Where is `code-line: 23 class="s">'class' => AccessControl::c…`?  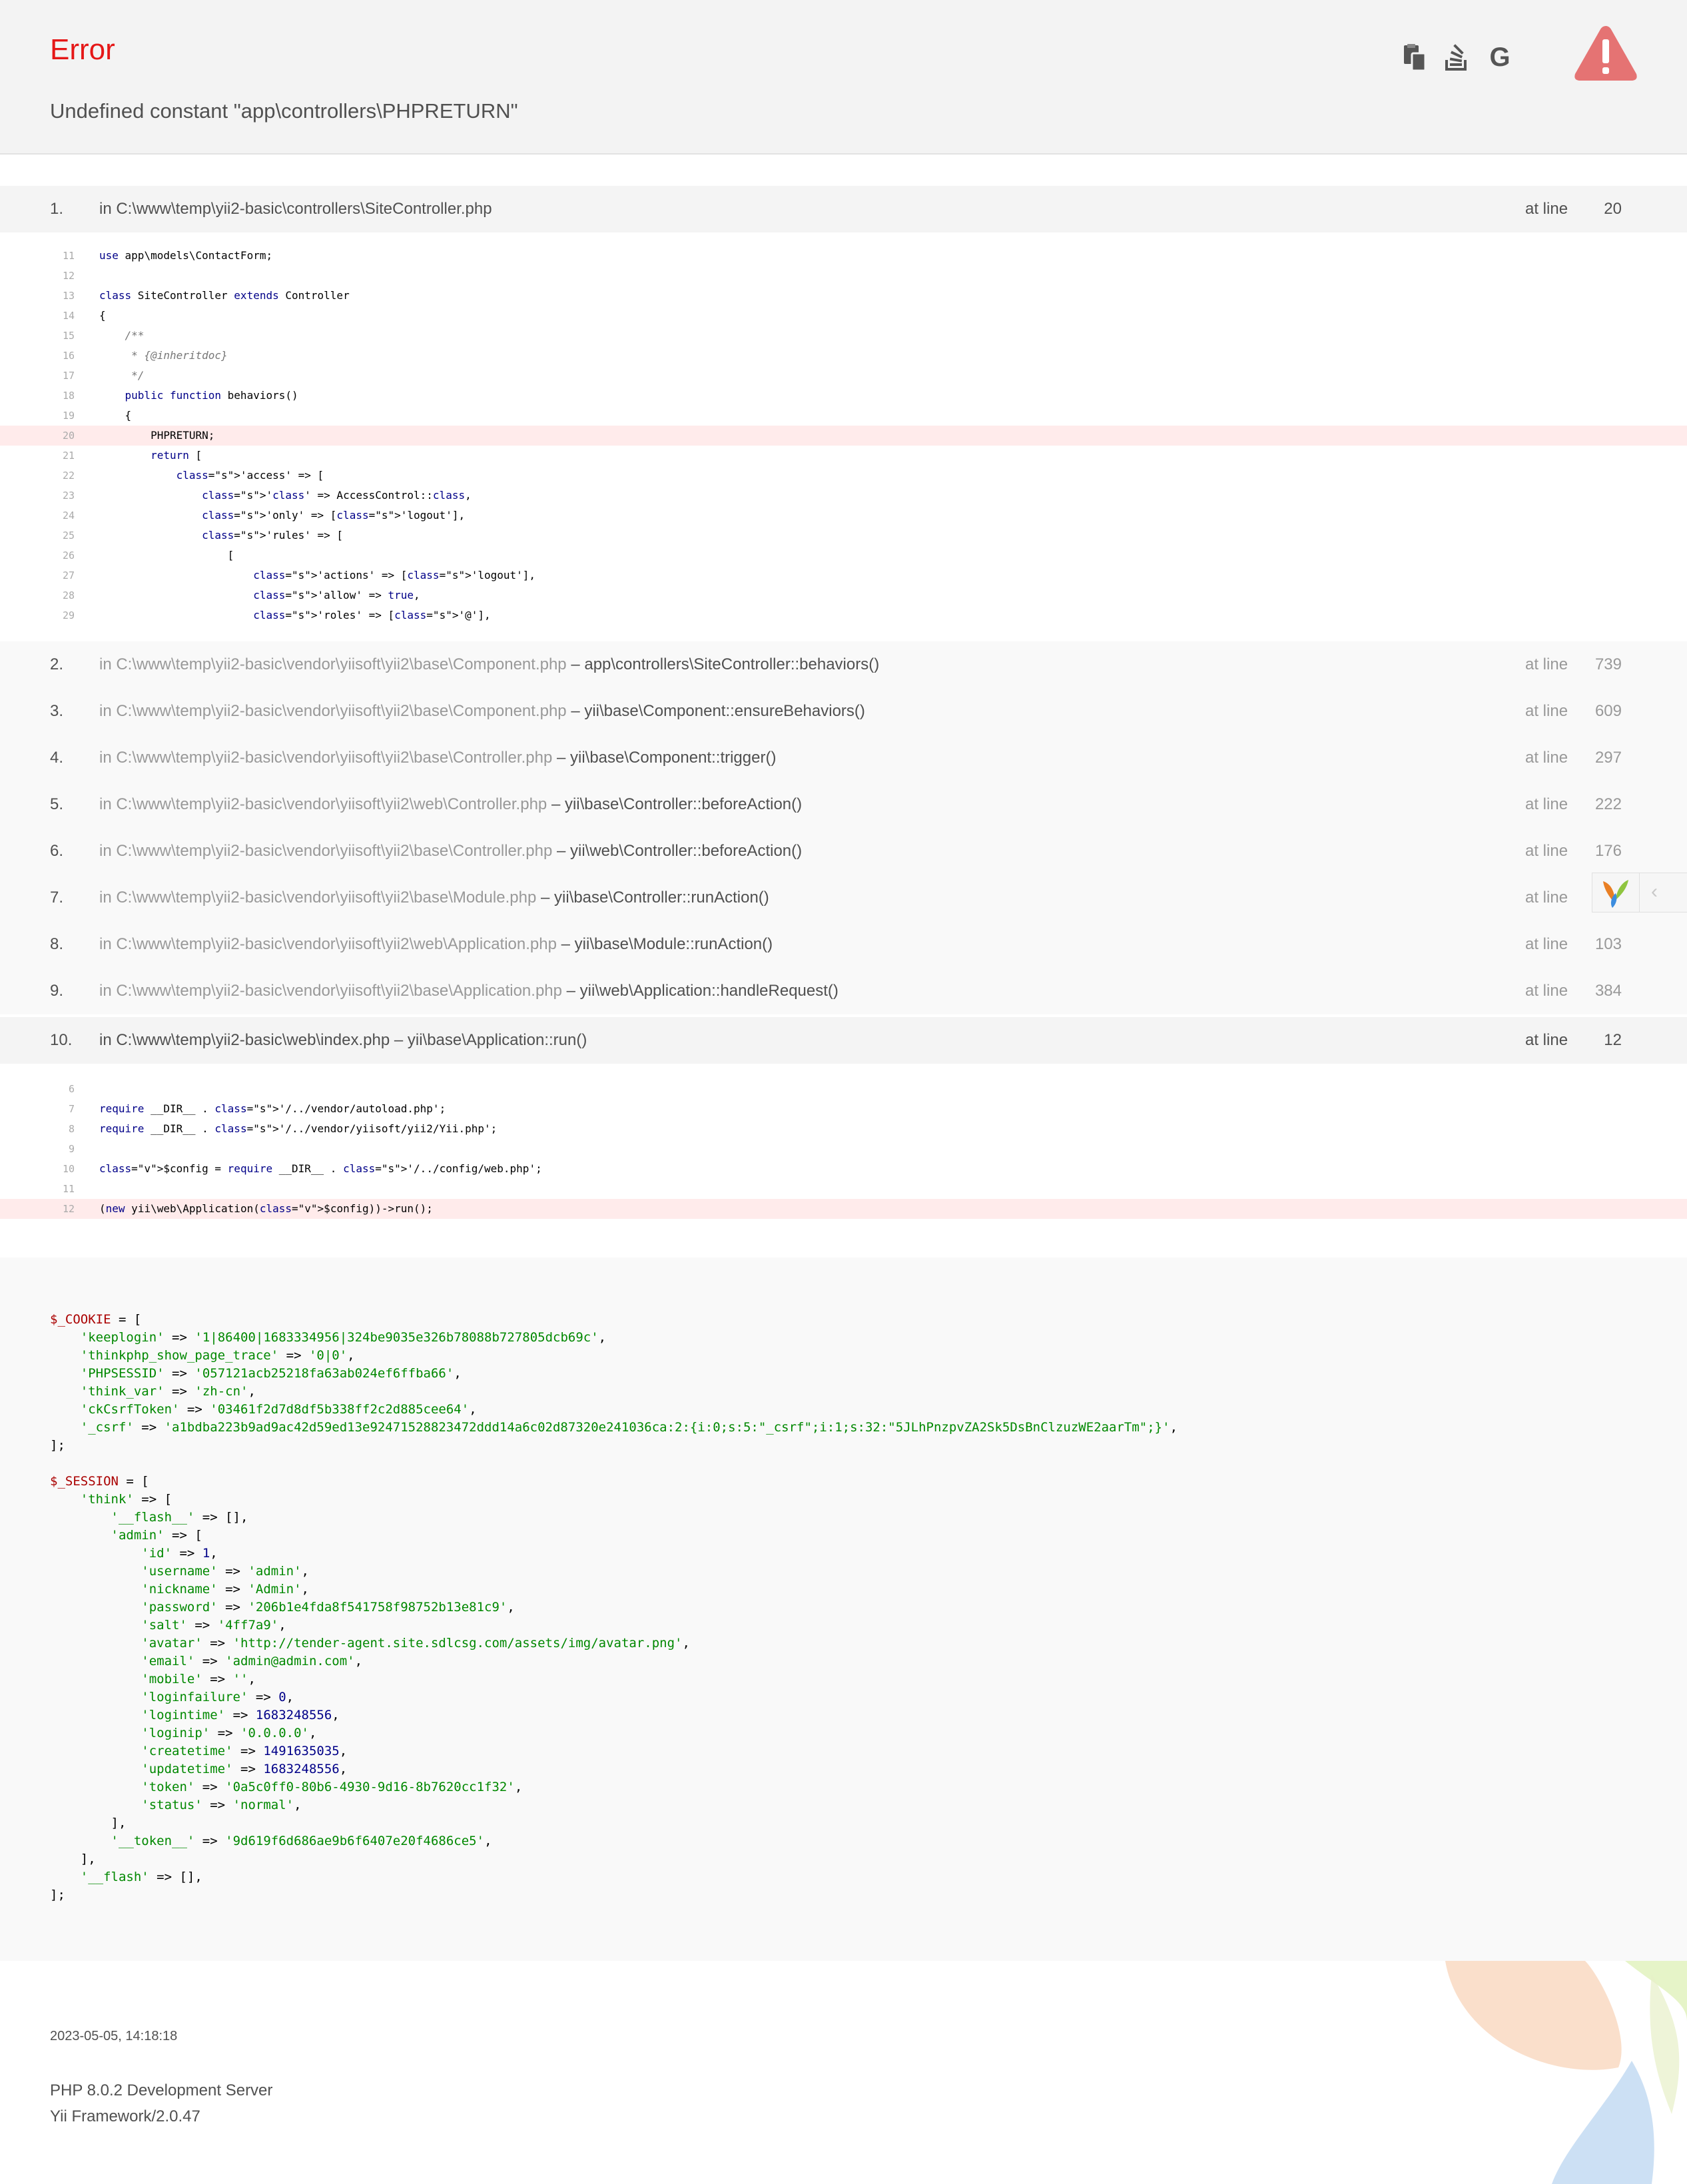 code-line: 23 class="s">'class' => AccessControl::c… is located at coordinates (844, 496).